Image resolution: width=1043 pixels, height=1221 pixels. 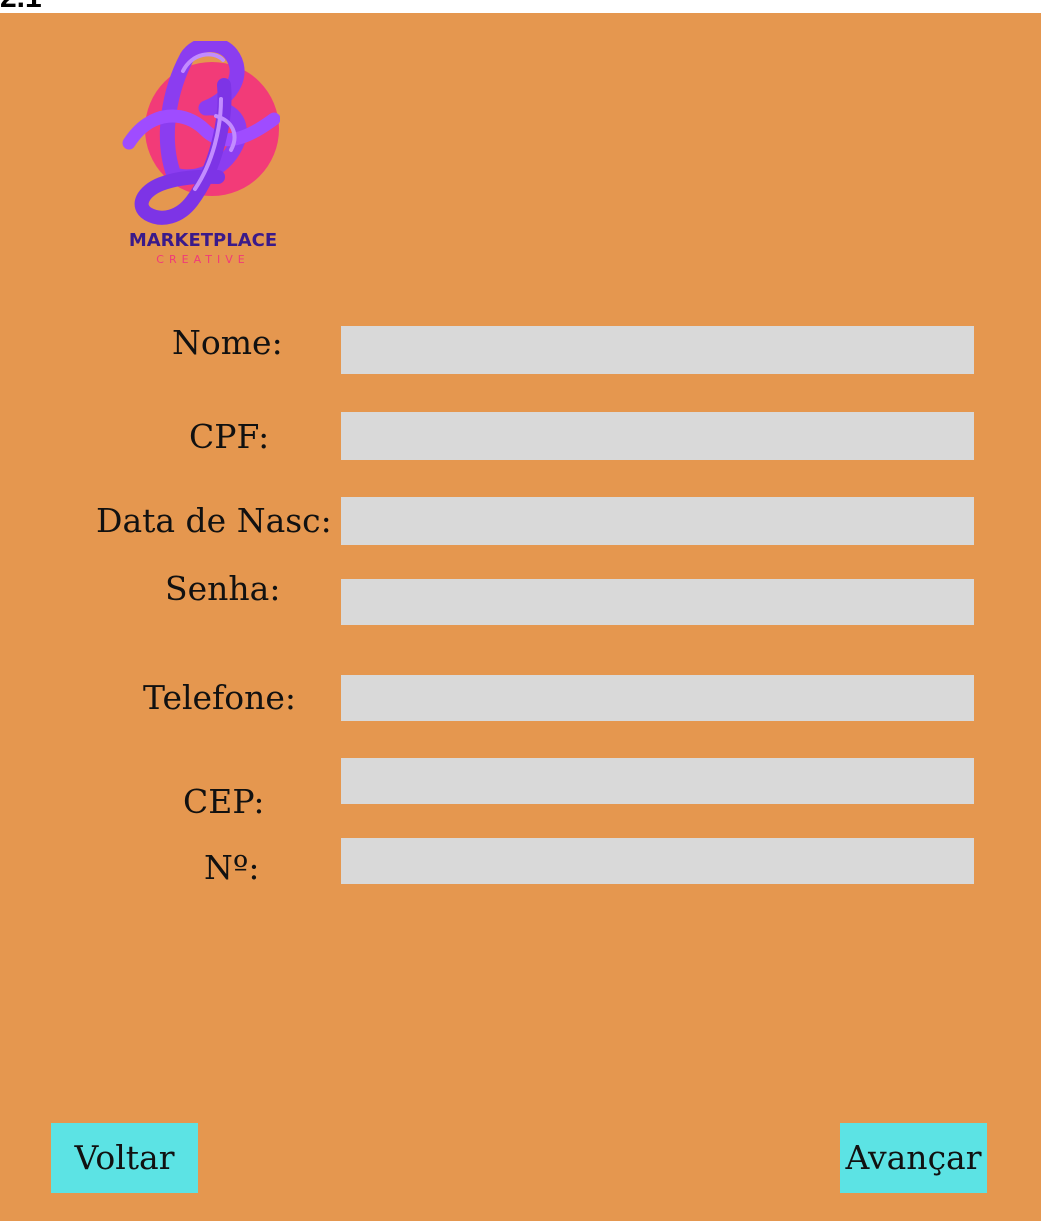 I want to click on next-button: Avançar, so click(x=913, y=1158).